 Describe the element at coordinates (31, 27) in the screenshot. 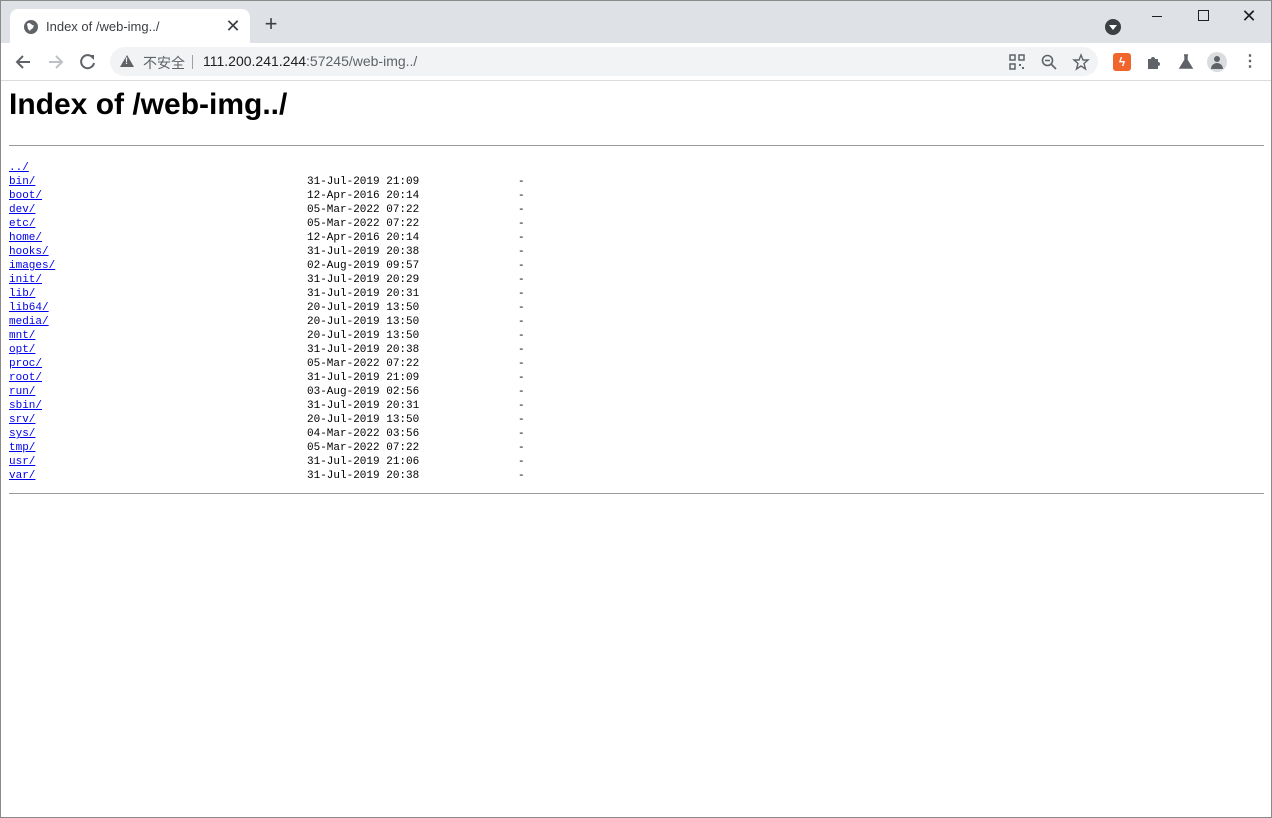

I see `globe-icon` at that location.